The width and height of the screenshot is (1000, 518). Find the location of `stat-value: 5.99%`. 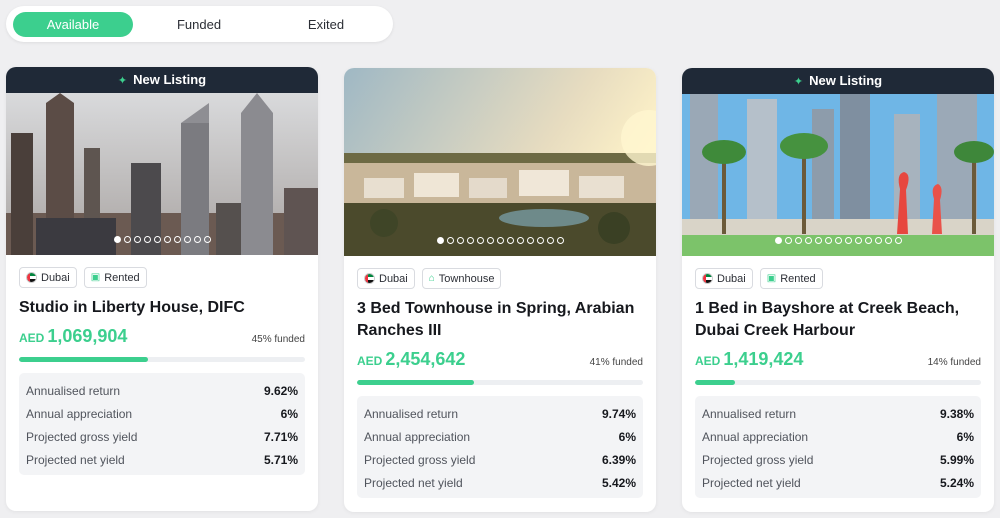

stat-value: 5.99% is located at coordinates (956, 459).